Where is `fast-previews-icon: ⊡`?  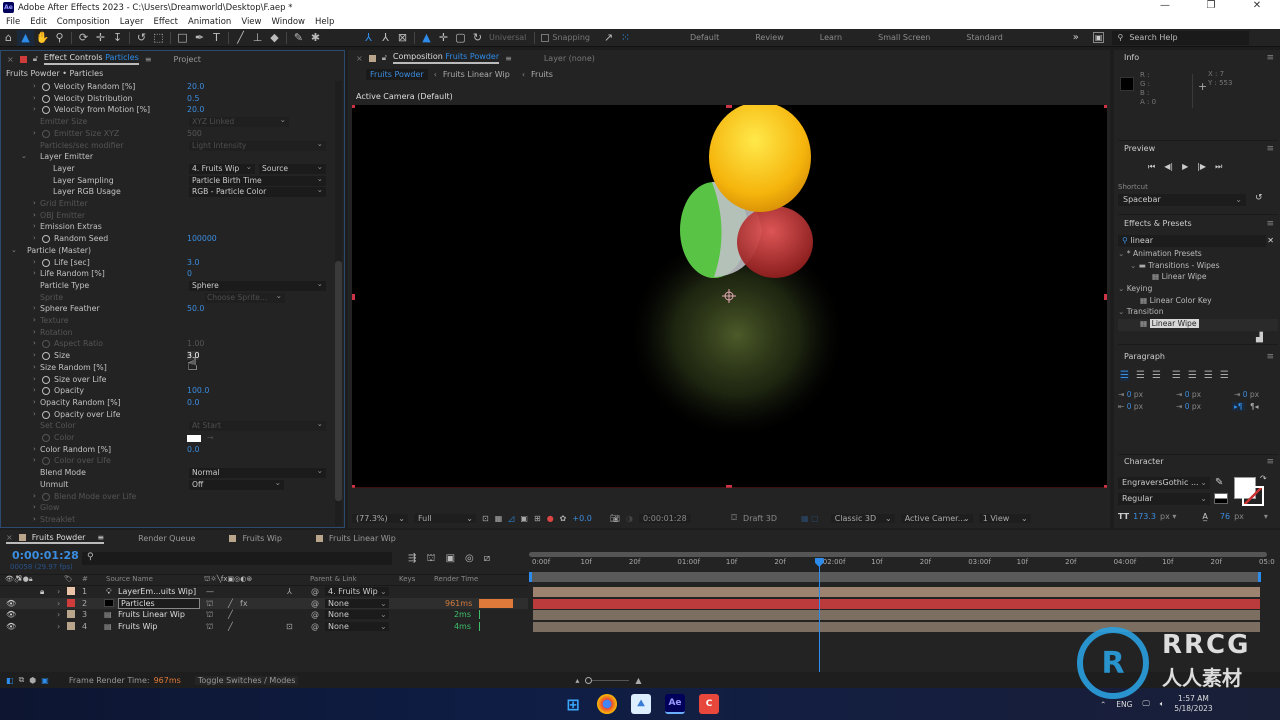
fast-previews-icon: ⊡ is located at coordinates (485, 518).